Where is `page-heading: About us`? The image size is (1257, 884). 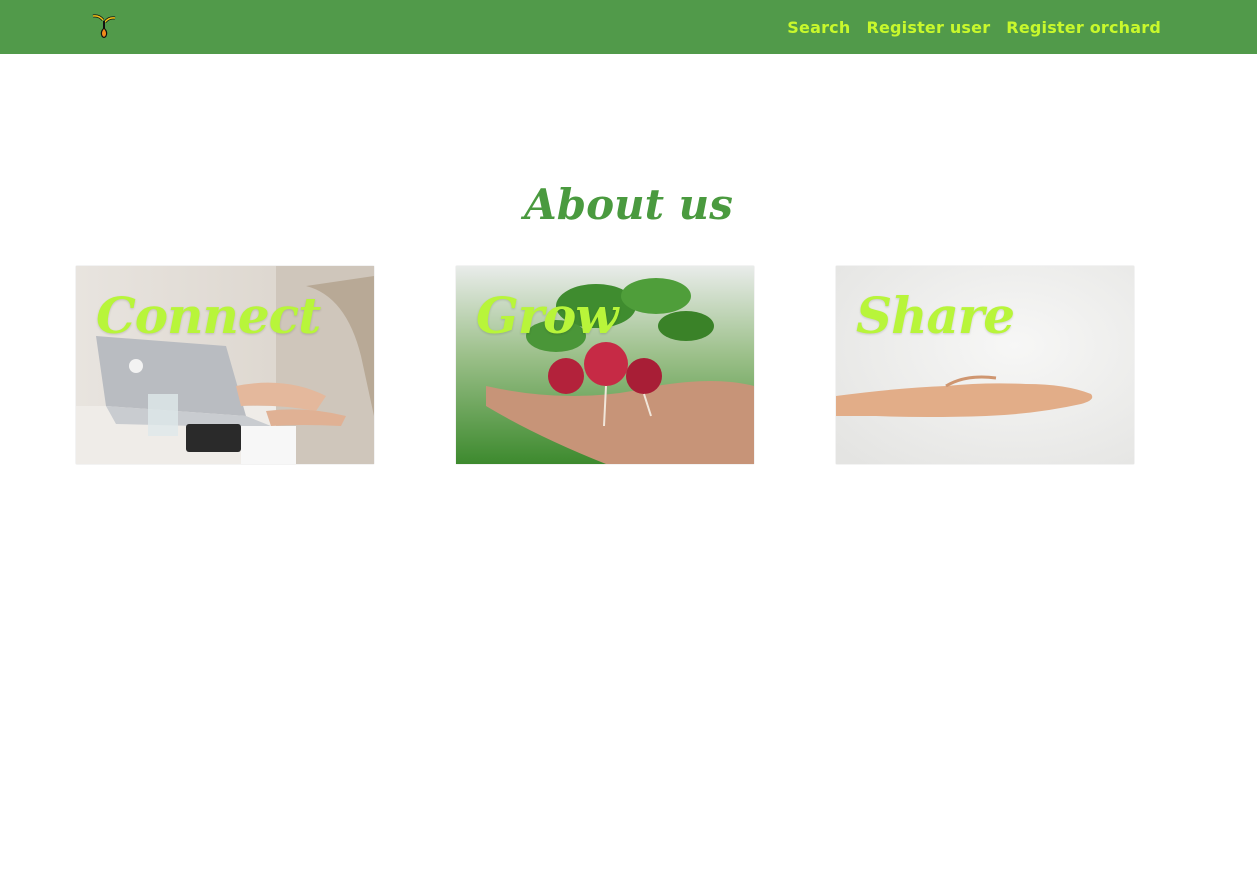
page-heading: About us is located at coordinates (628, 204).